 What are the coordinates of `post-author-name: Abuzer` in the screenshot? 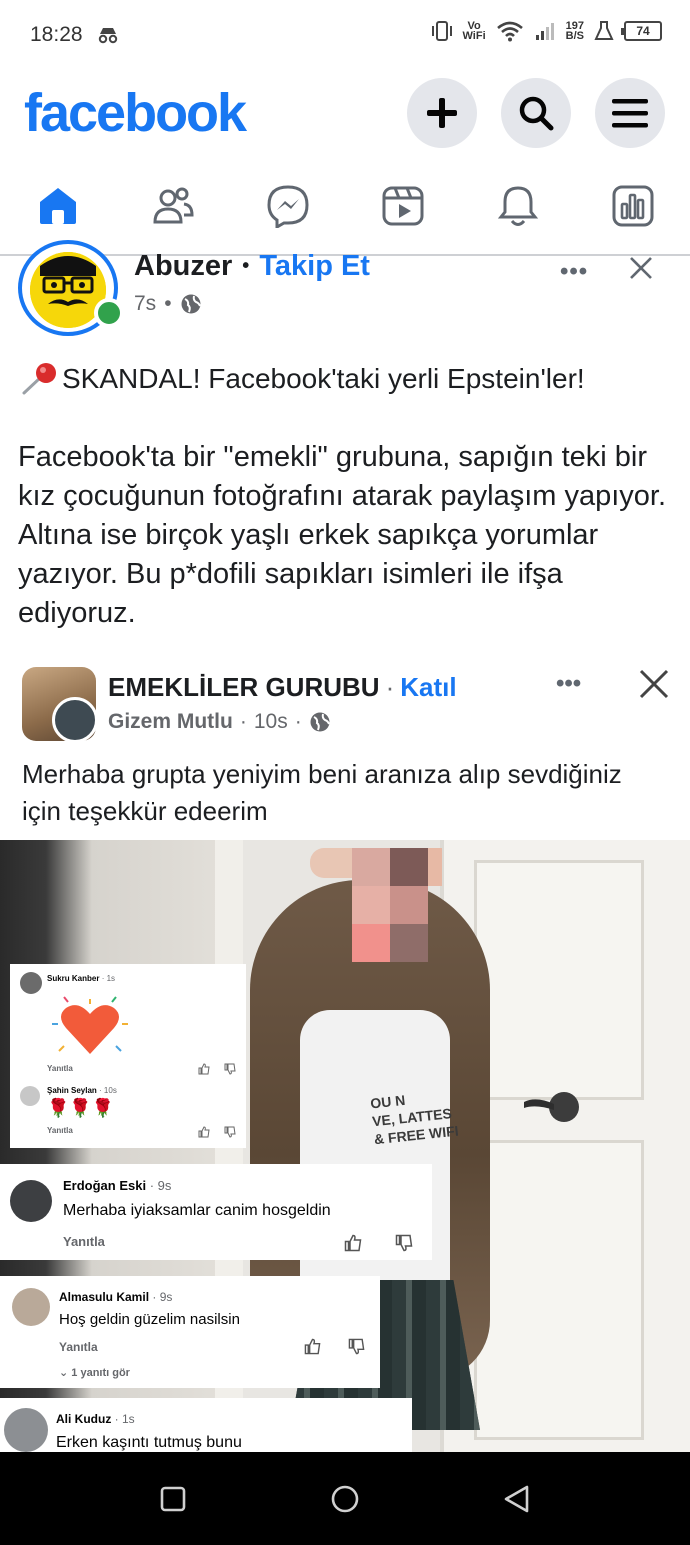 It's located at (183, 266).